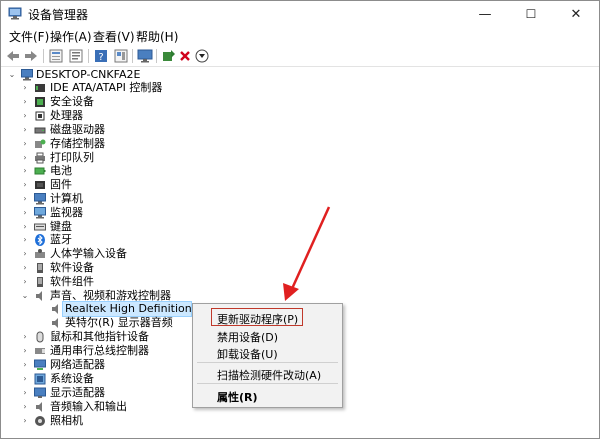 The width and height of the screenshot is (600, 439). Describe the element at coordinates (56, 56) in the screenshot. I see `view-button` at that location.